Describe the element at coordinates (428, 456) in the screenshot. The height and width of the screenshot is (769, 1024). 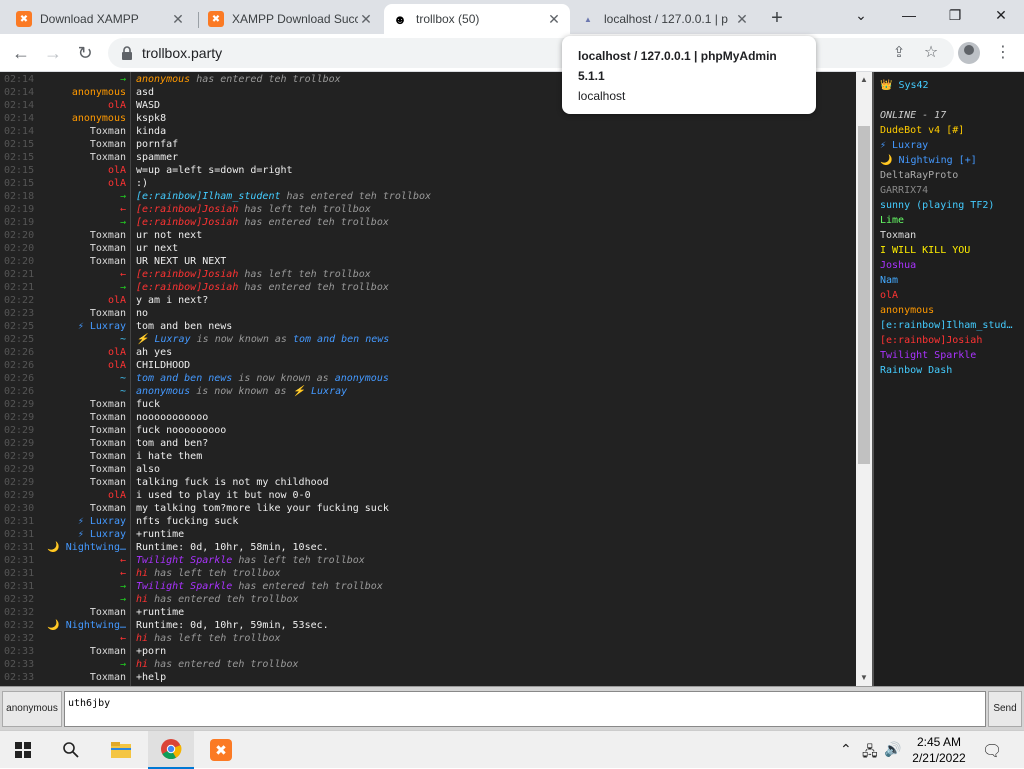
I see `chat-message-row: 02:29 Toxman i hate them` at that location.